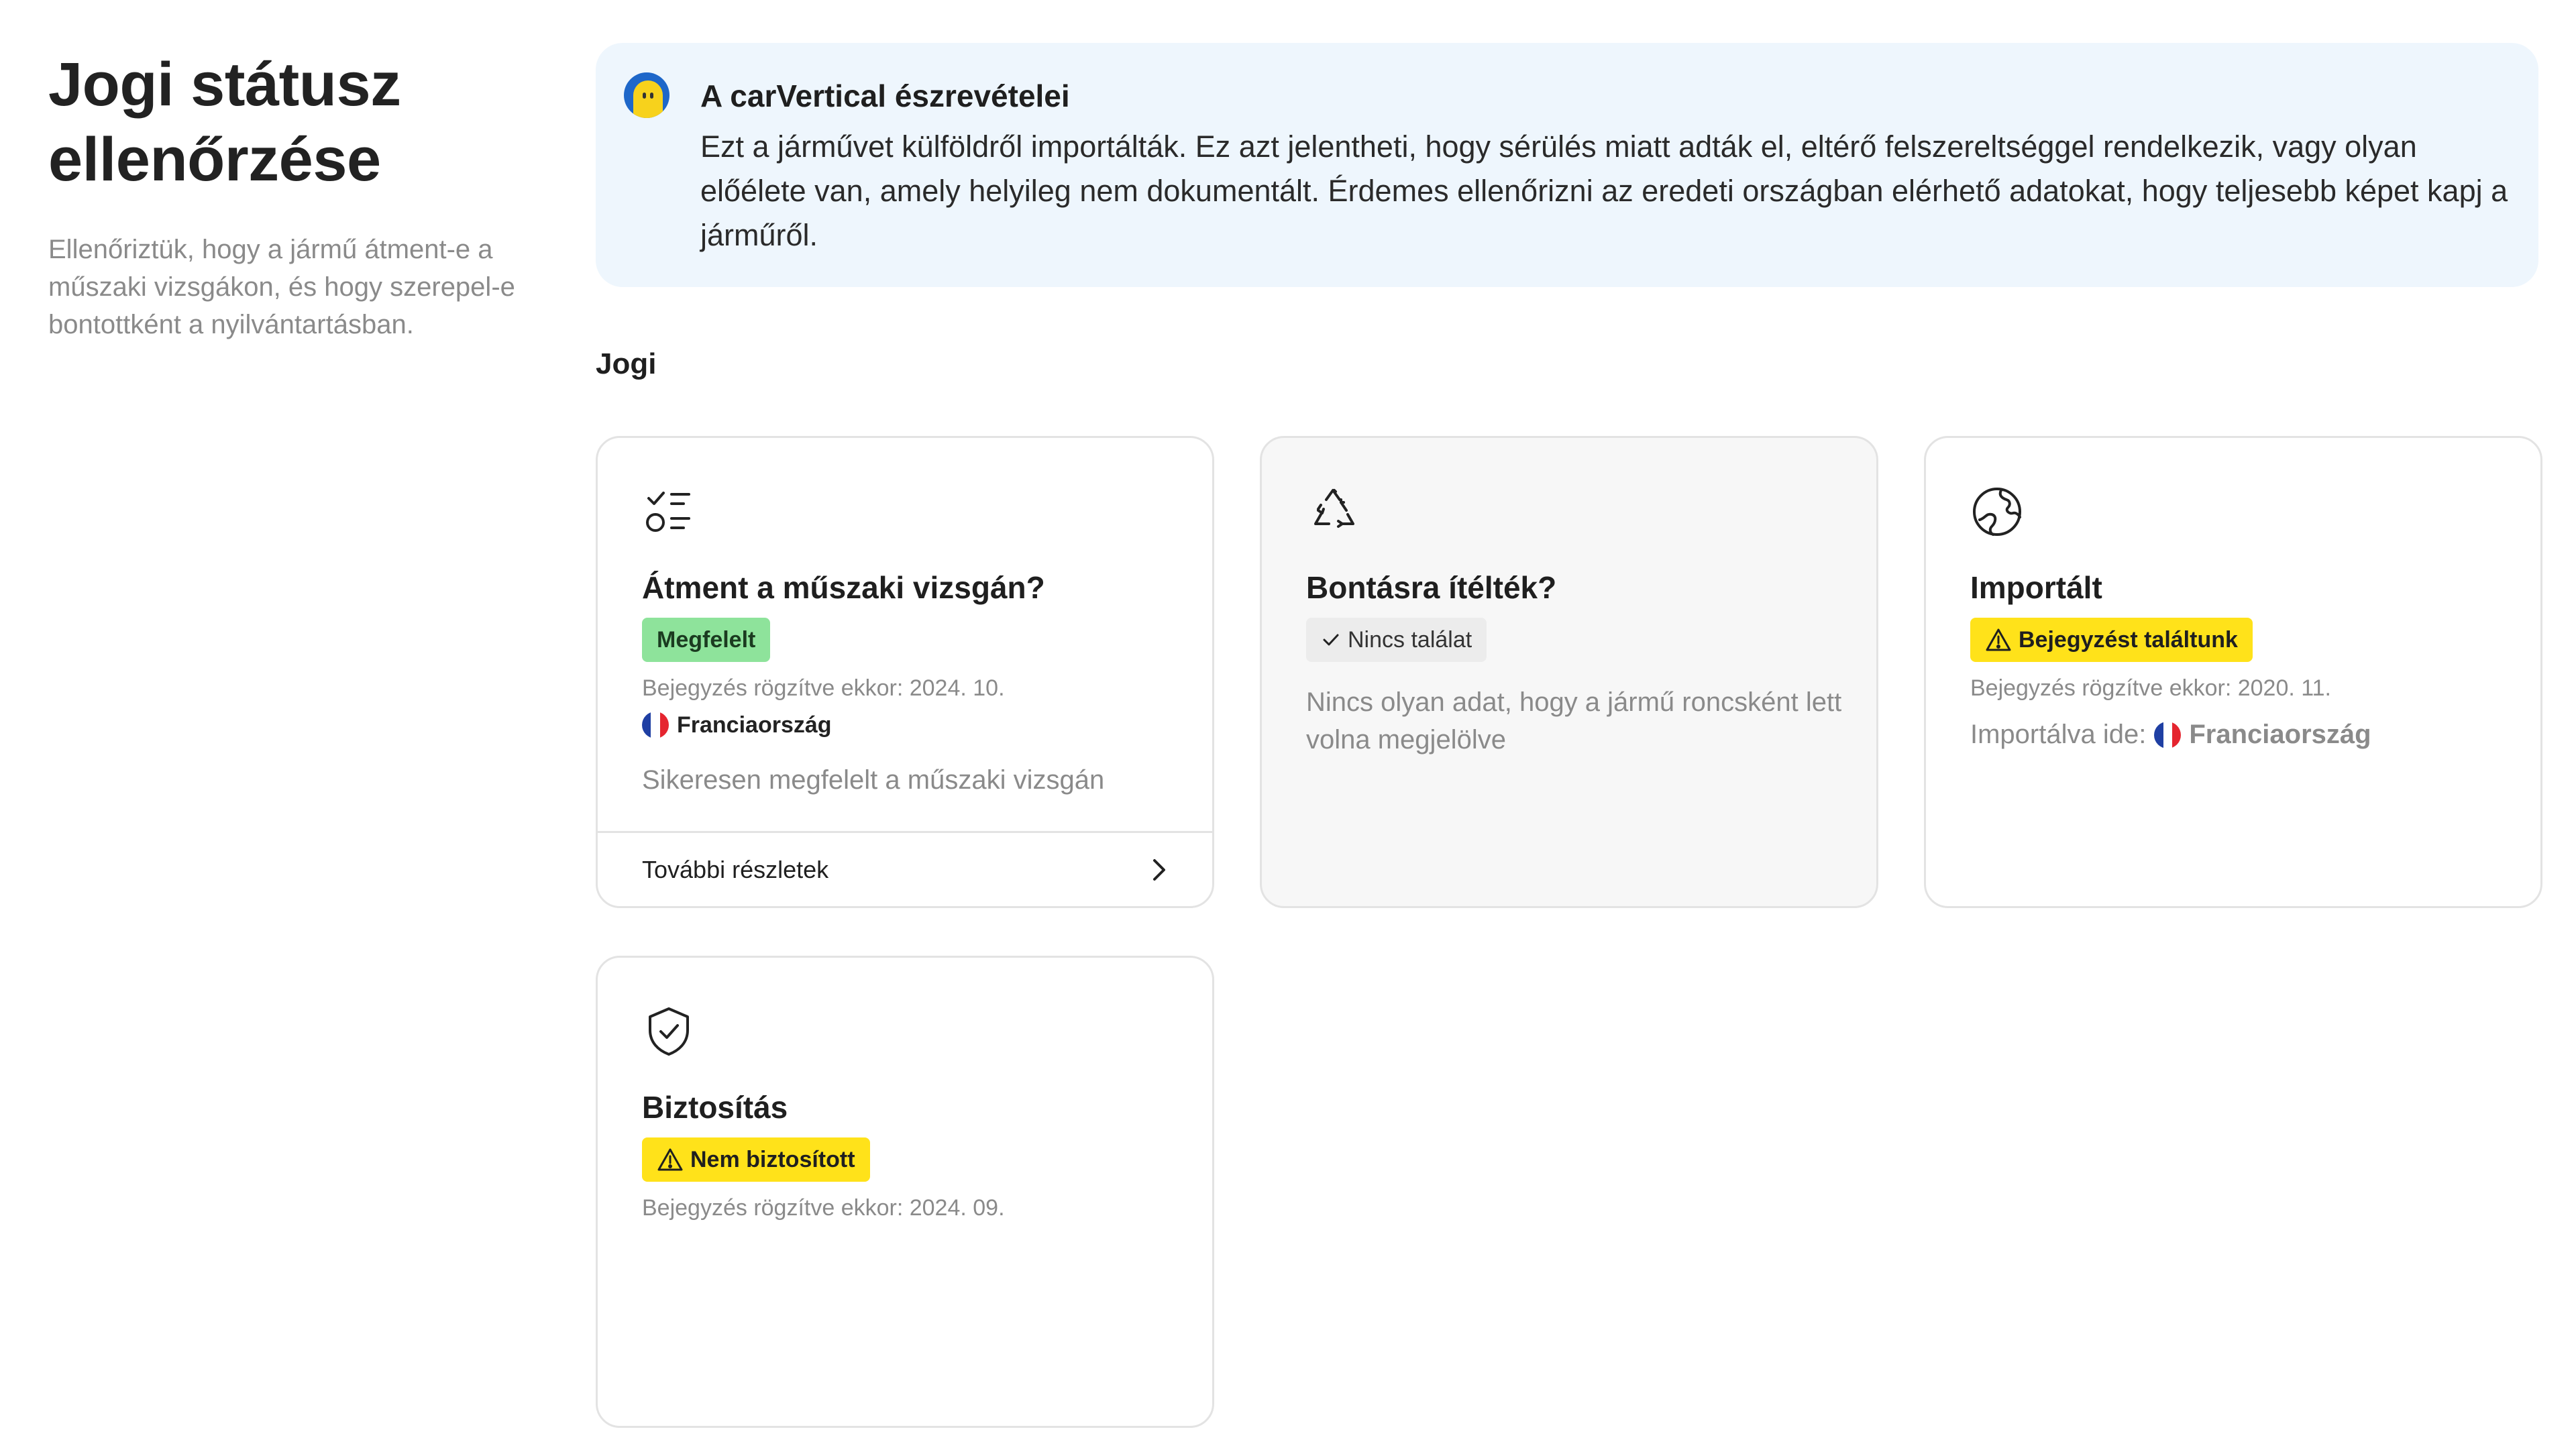 This screenshot has width=2576, height=1448. I want to click on carvertical-mascot-icon, so click(646, 95).